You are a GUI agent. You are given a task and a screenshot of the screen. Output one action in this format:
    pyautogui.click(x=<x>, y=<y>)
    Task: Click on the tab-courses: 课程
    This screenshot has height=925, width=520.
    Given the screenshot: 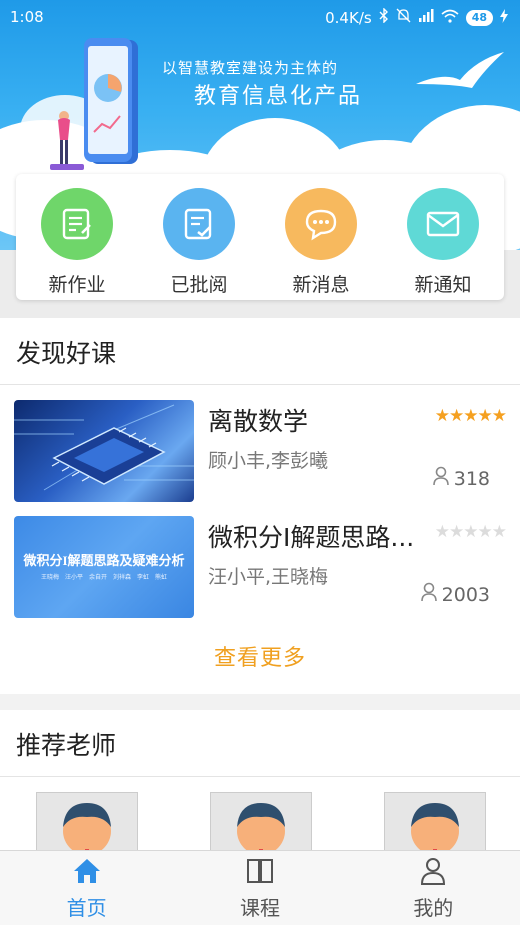 What is the action you would take?
    pyautogui.click(x=259, y=888)
    